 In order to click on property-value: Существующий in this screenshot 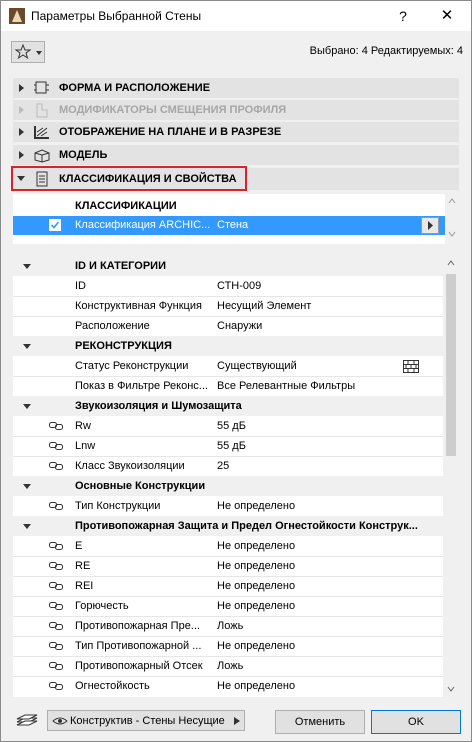, I will do `click(257, 366)`.